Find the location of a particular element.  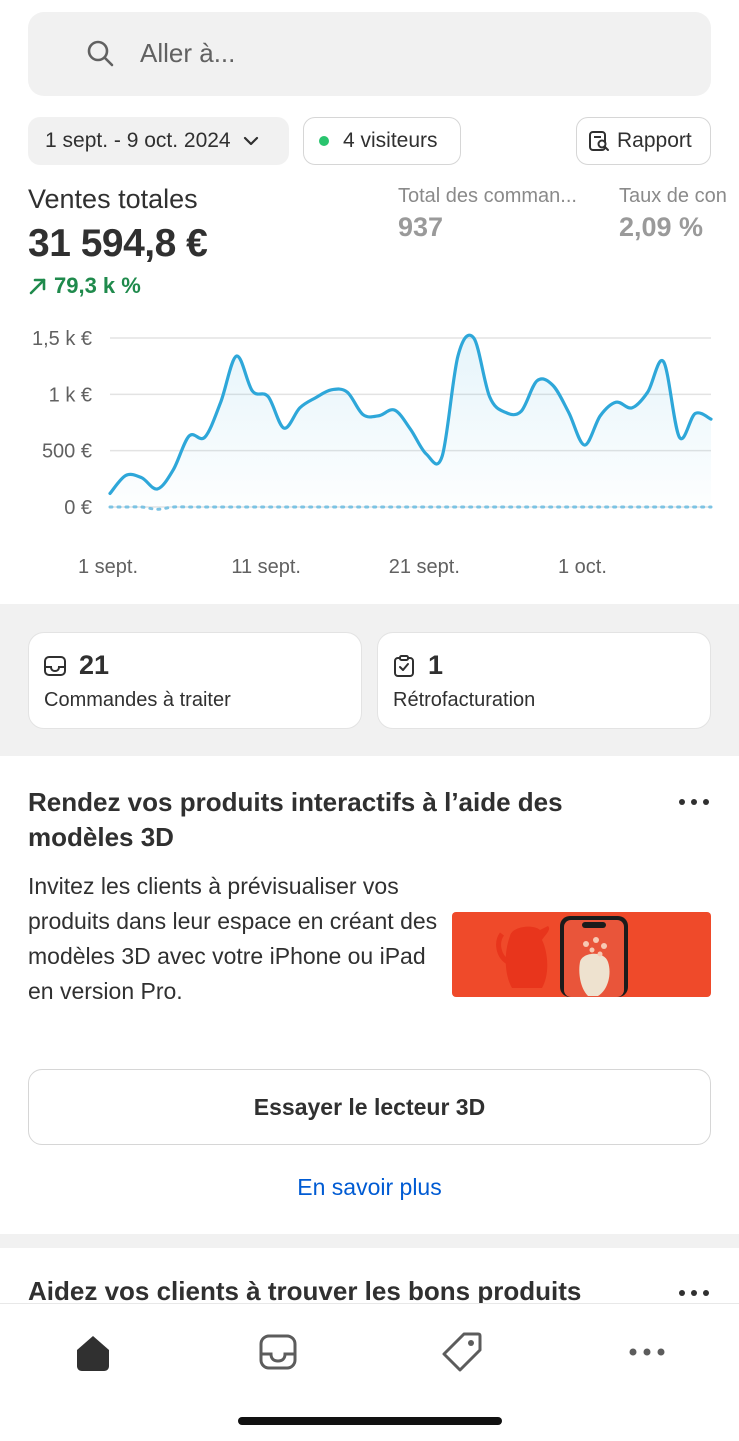

total-orders-metric: Total des comman... 937 is located at coordinates (502, 214).